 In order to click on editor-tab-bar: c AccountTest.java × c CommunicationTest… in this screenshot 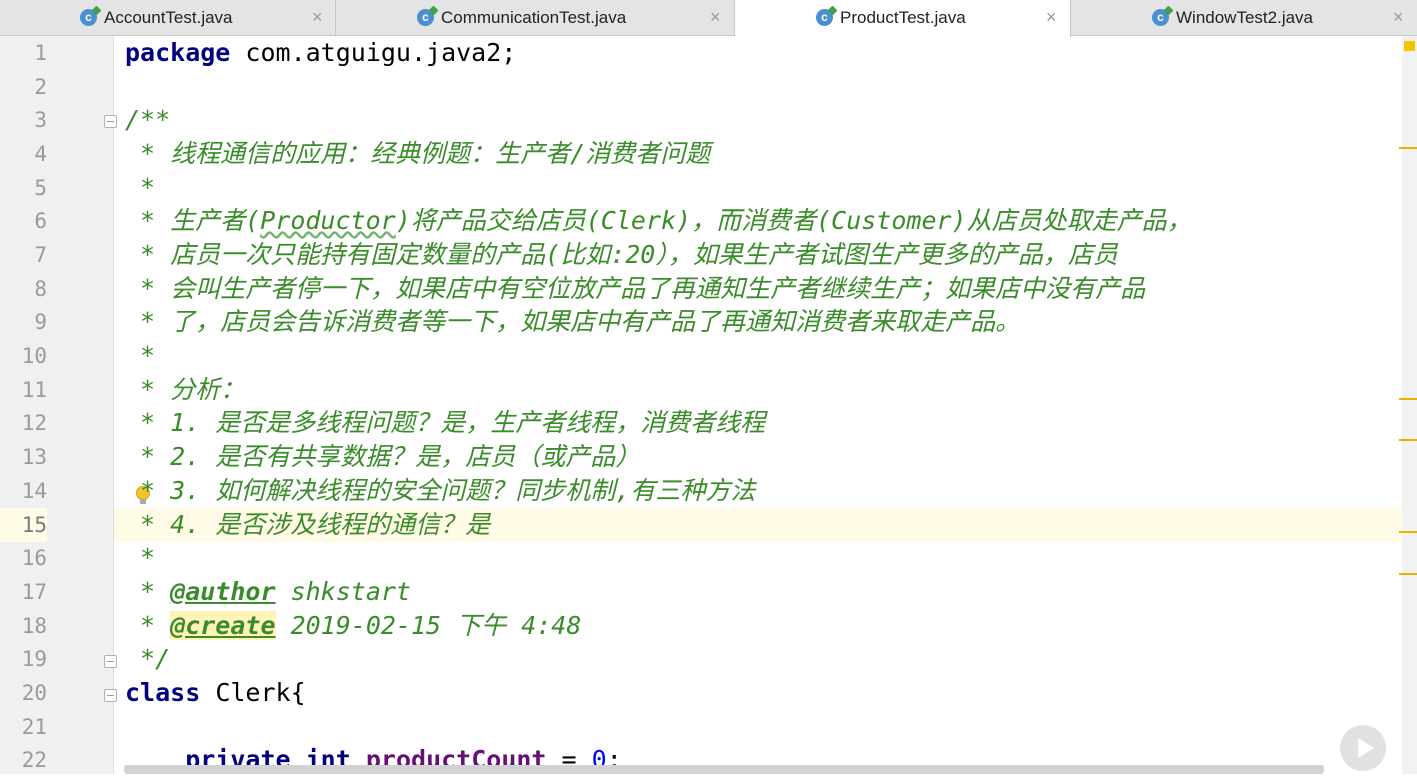, I will do `click(708, 18)`.